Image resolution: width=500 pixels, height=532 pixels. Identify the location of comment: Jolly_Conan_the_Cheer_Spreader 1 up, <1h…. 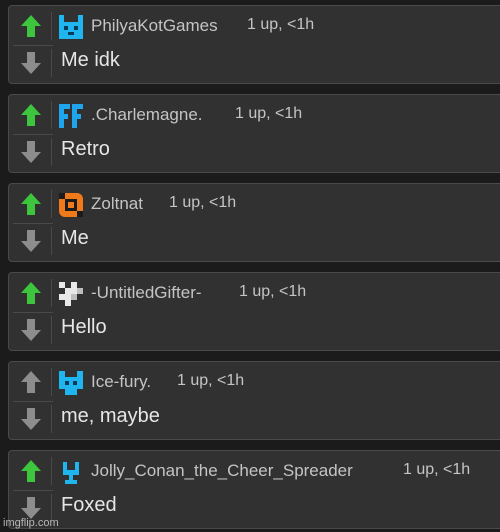
(254, 489).